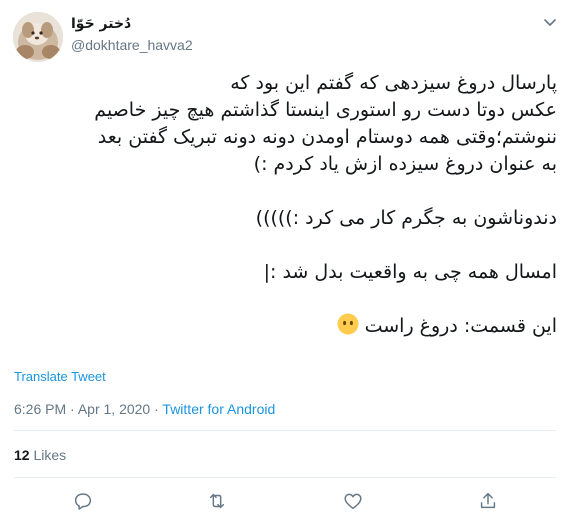  I want to click on translate-tweet-link: Translate Tweet, so click(60, 377).